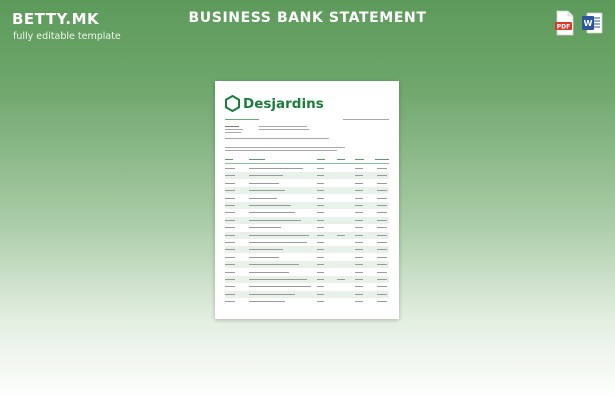  Describe the element at coordinates (563, 27) in the screenshot. I see `pdf-label: PDF` at that location.